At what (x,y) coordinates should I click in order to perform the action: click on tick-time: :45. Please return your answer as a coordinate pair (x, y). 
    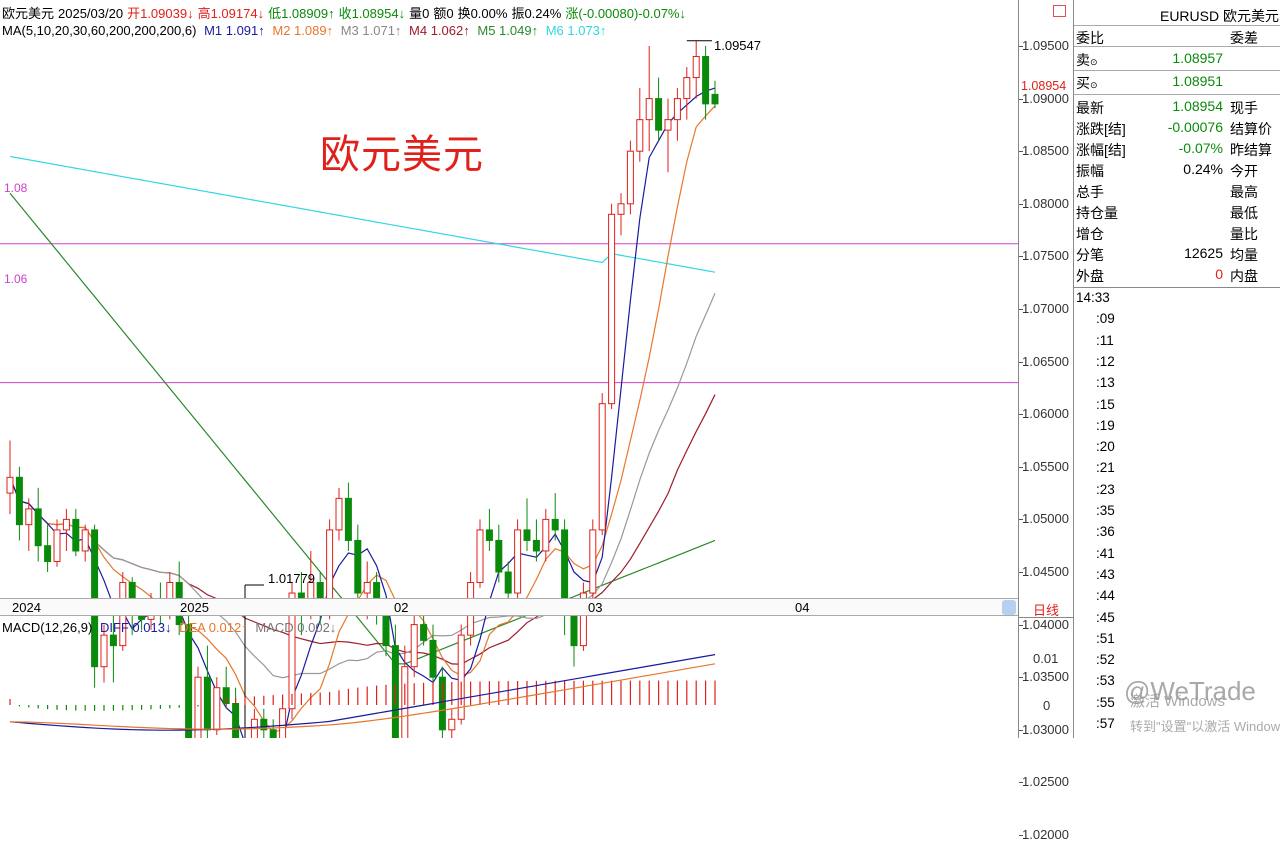
    Looking at the image, I should click on (1105, 617).